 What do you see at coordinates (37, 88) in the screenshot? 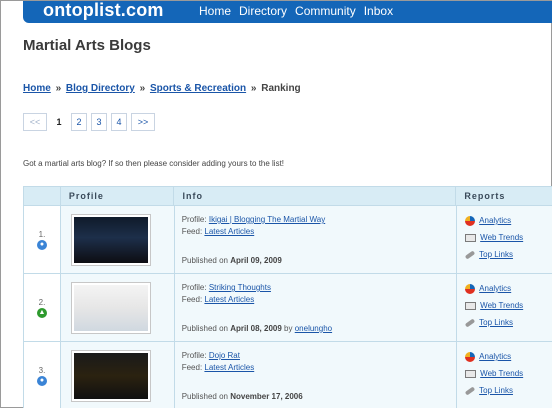
I see `breadcrumb-home: Home` at bounding box center [37, 88].